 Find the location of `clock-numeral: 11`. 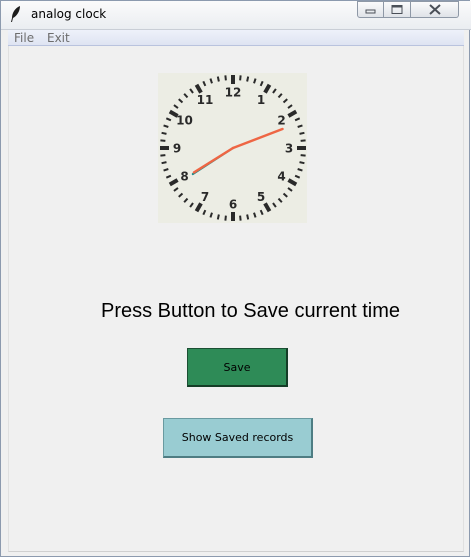

clock-numeral: 11 is located at coordinates (205, 100).